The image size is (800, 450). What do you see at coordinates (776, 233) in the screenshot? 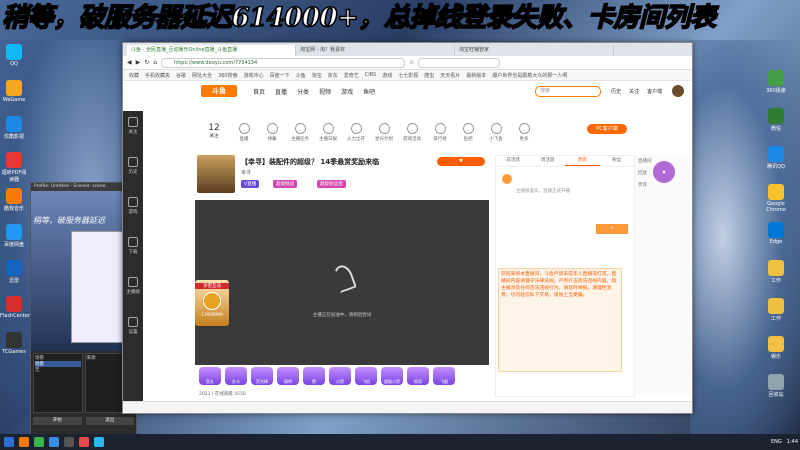
I see `desktop-icon: Edge` at bounding box center [776, 233].